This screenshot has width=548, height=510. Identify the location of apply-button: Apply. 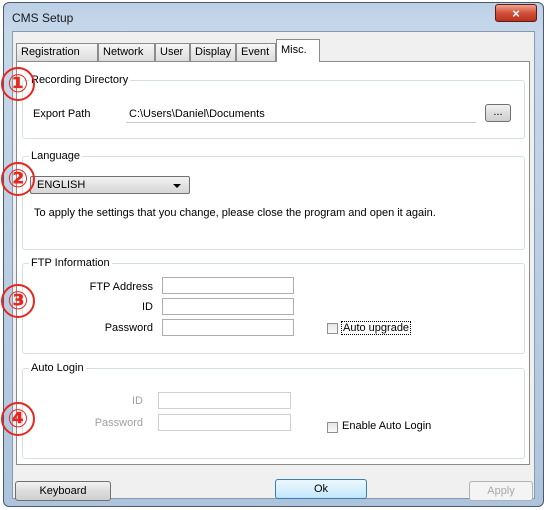
(501, 491).